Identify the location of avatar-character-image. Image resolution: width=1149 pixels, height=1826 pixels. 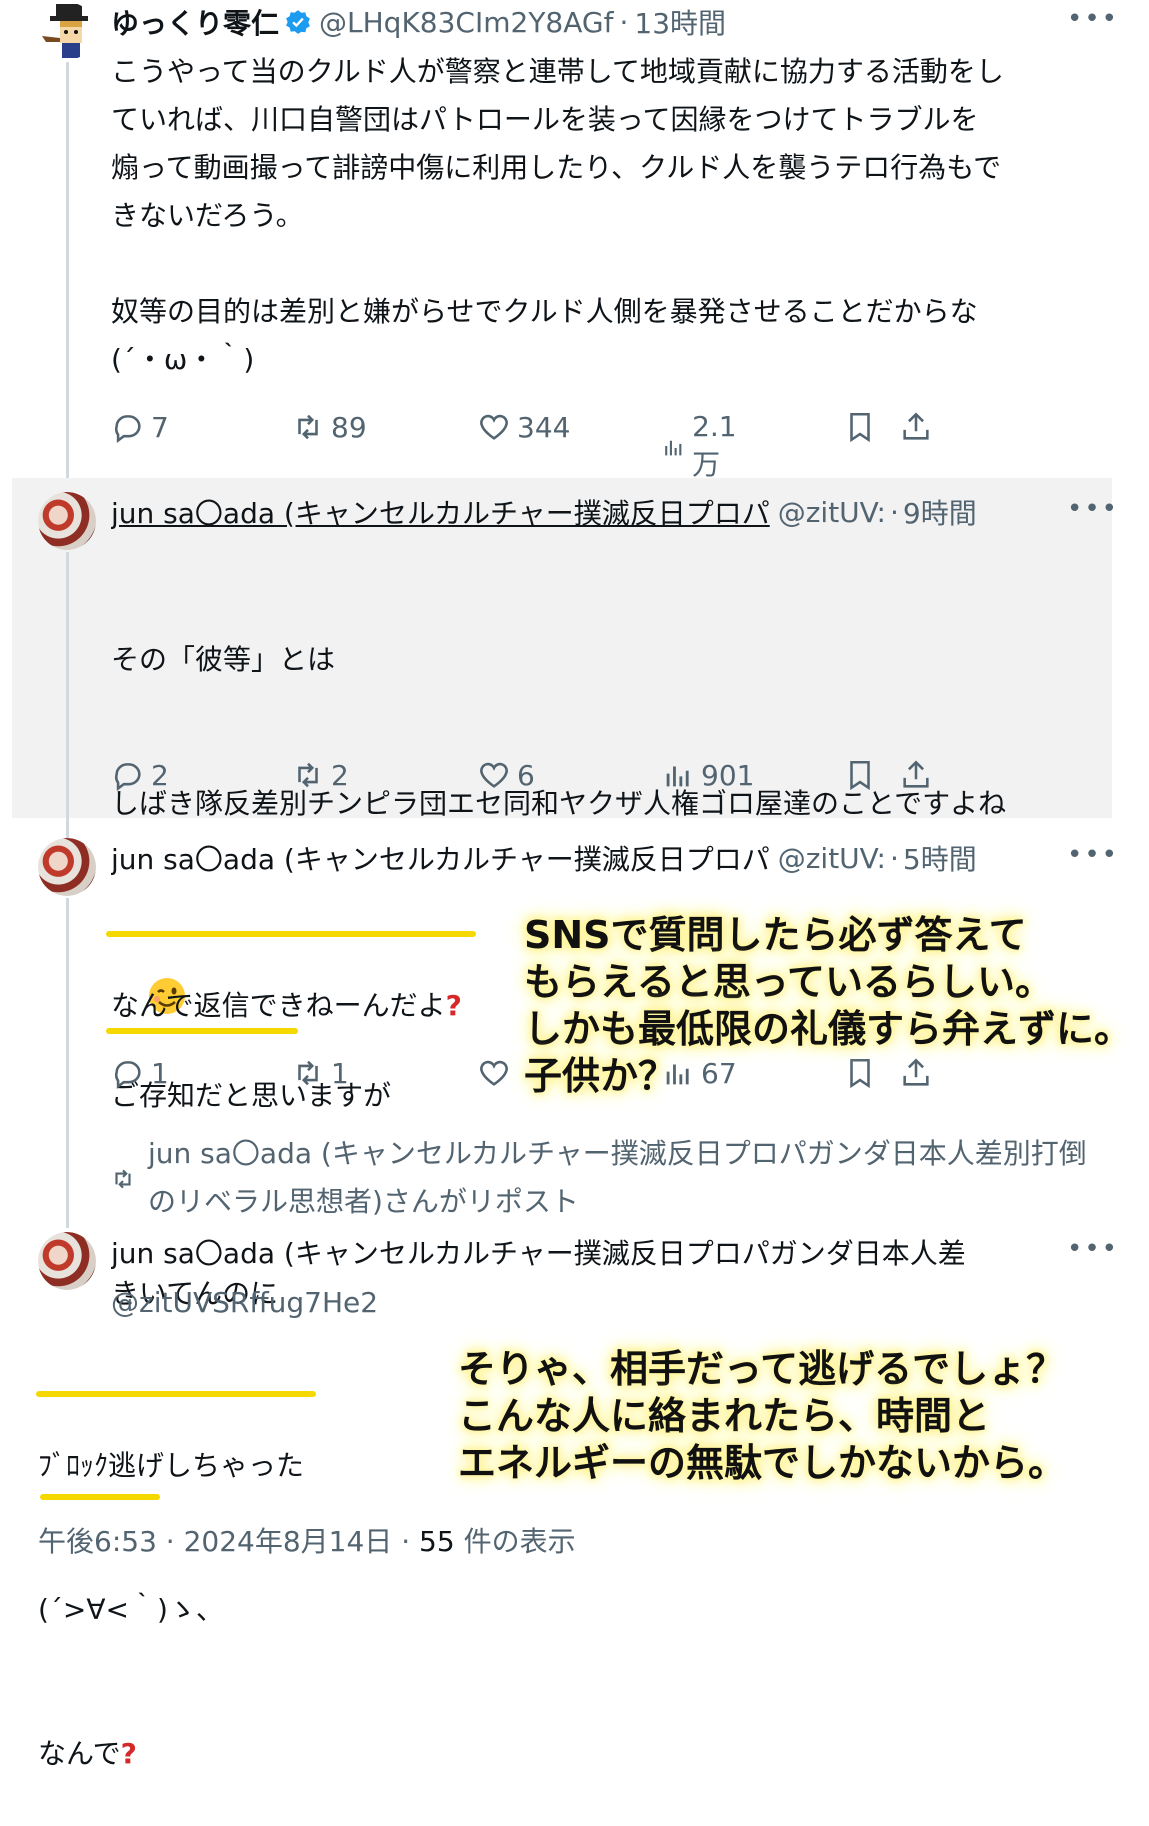
(67, 31).